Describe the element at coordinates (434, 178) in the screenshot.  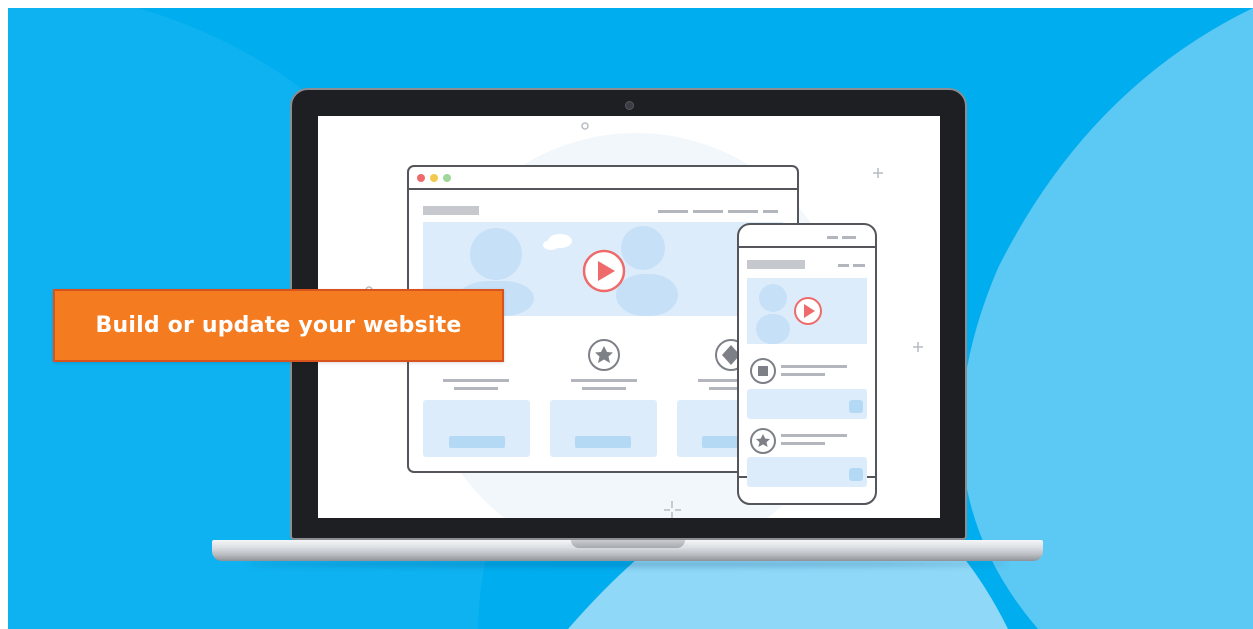
I see `browser-dot-yellow` at that location.